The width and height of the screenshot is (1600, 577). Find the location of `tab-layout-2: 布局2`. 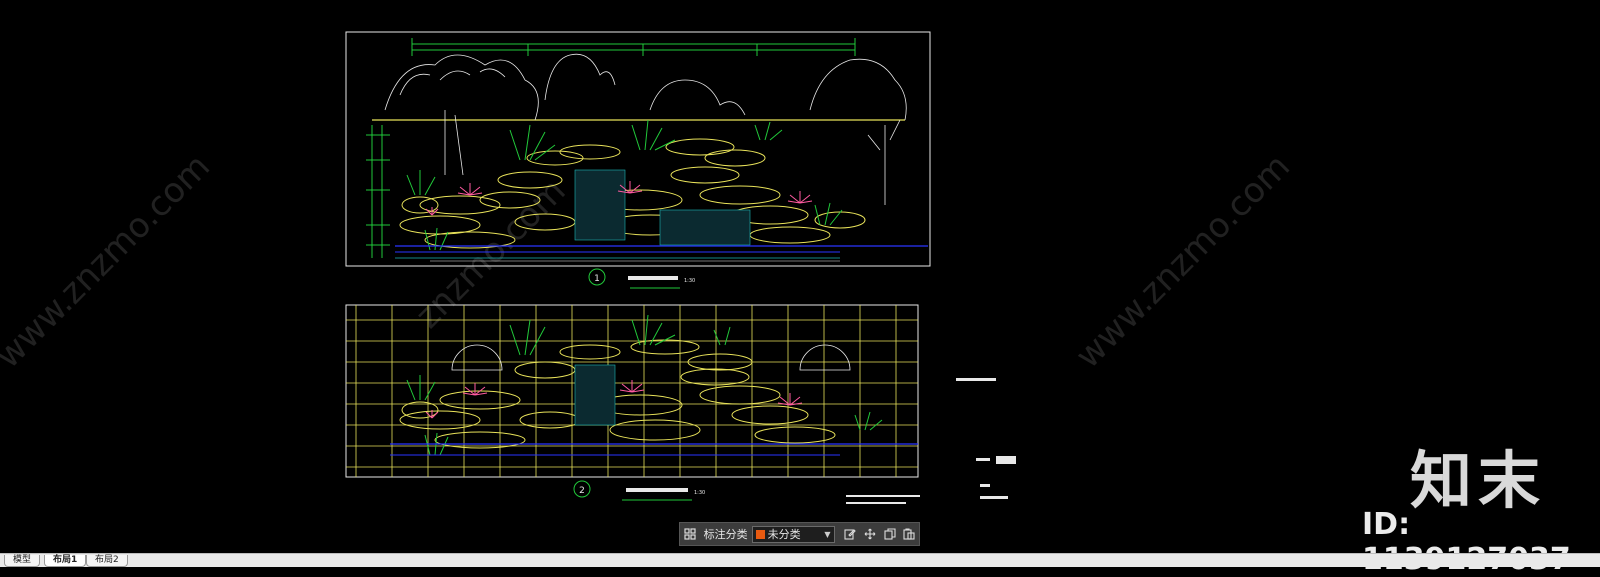

tab-layout-2: 布局2 is located at coordinates (107, 561).